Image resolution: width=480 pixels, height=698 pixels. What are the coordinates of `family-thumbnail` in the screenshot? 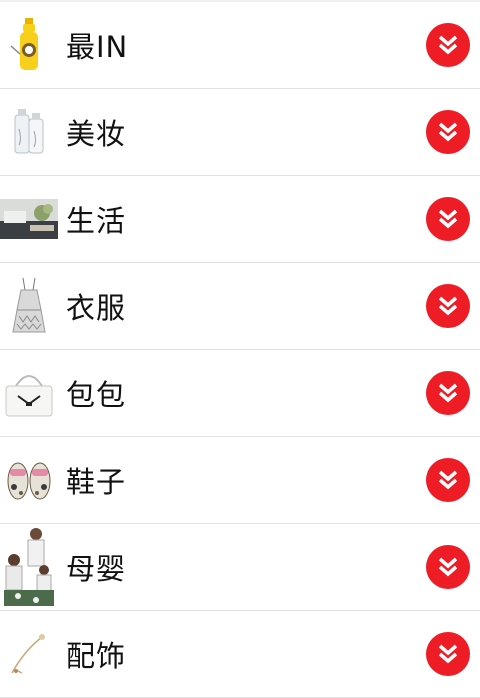 It's located at (29, 567).